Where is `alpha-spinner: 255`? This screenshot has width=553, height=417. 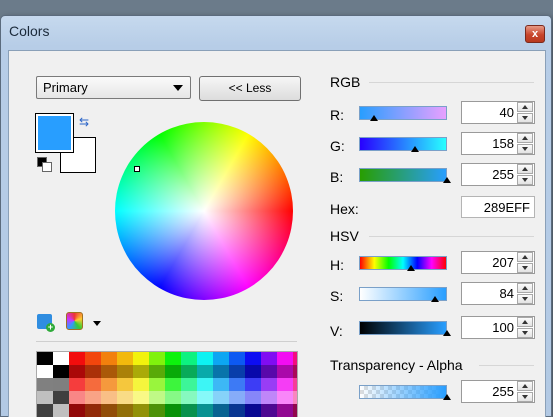
alpha-spinner: 255 is located at coordinates (498, 391).